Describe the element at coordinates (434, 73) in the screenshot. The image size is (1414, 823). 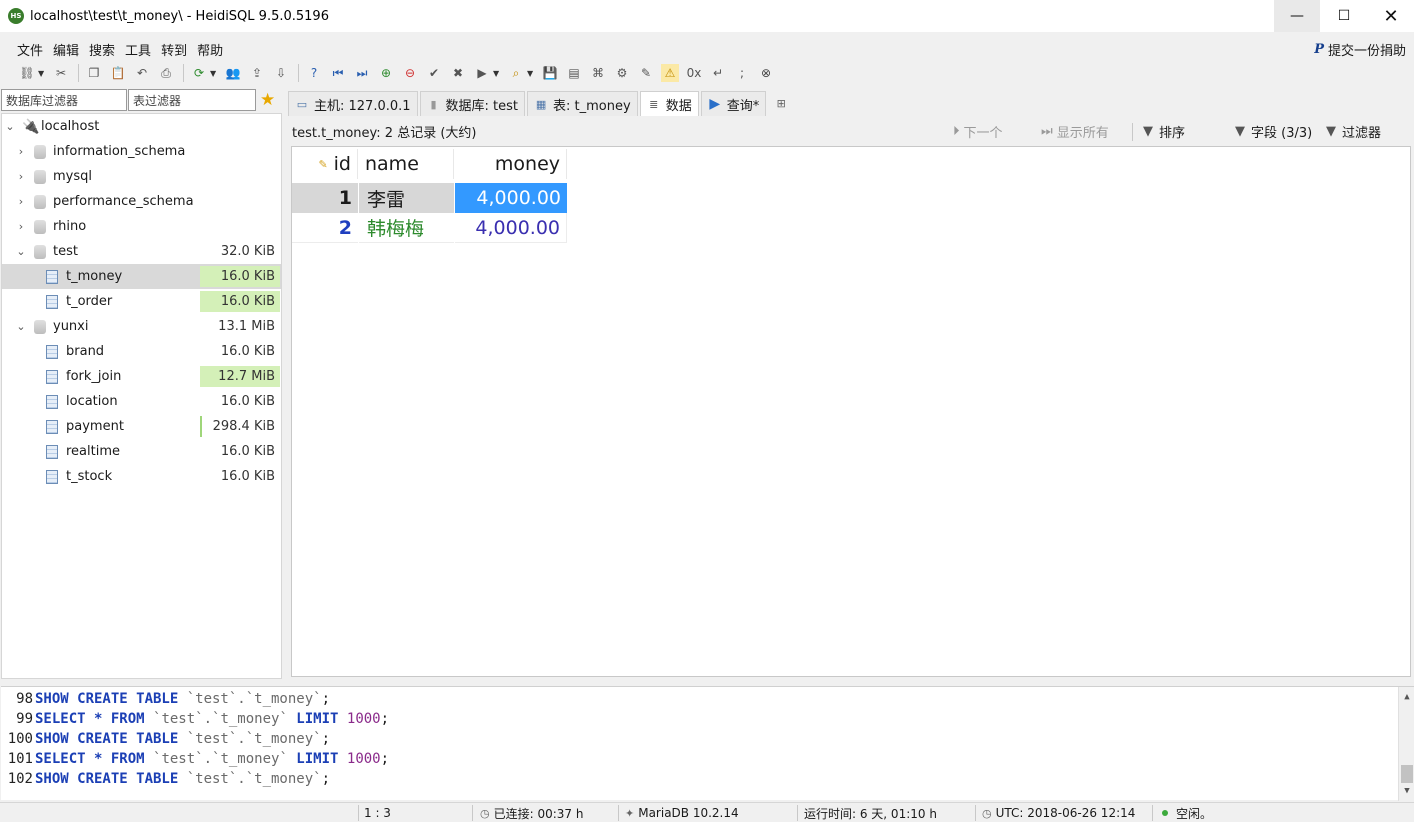
I see `post-icon: ✔` at that location.